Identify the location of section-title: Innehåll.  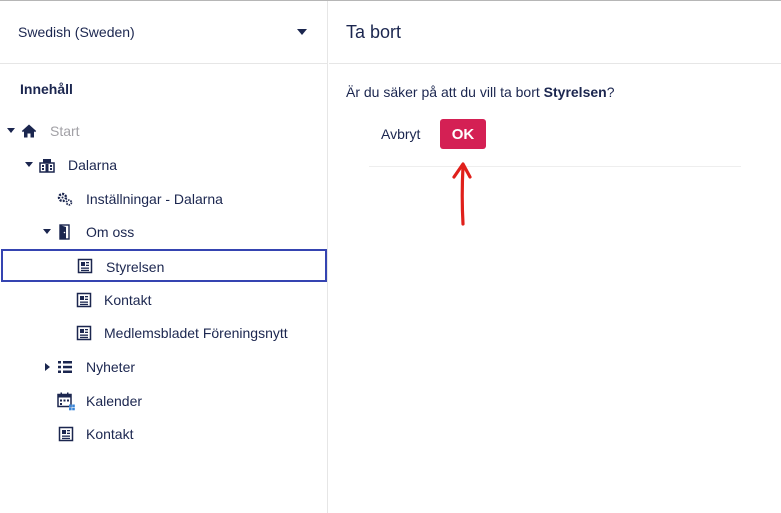
(46, 89).